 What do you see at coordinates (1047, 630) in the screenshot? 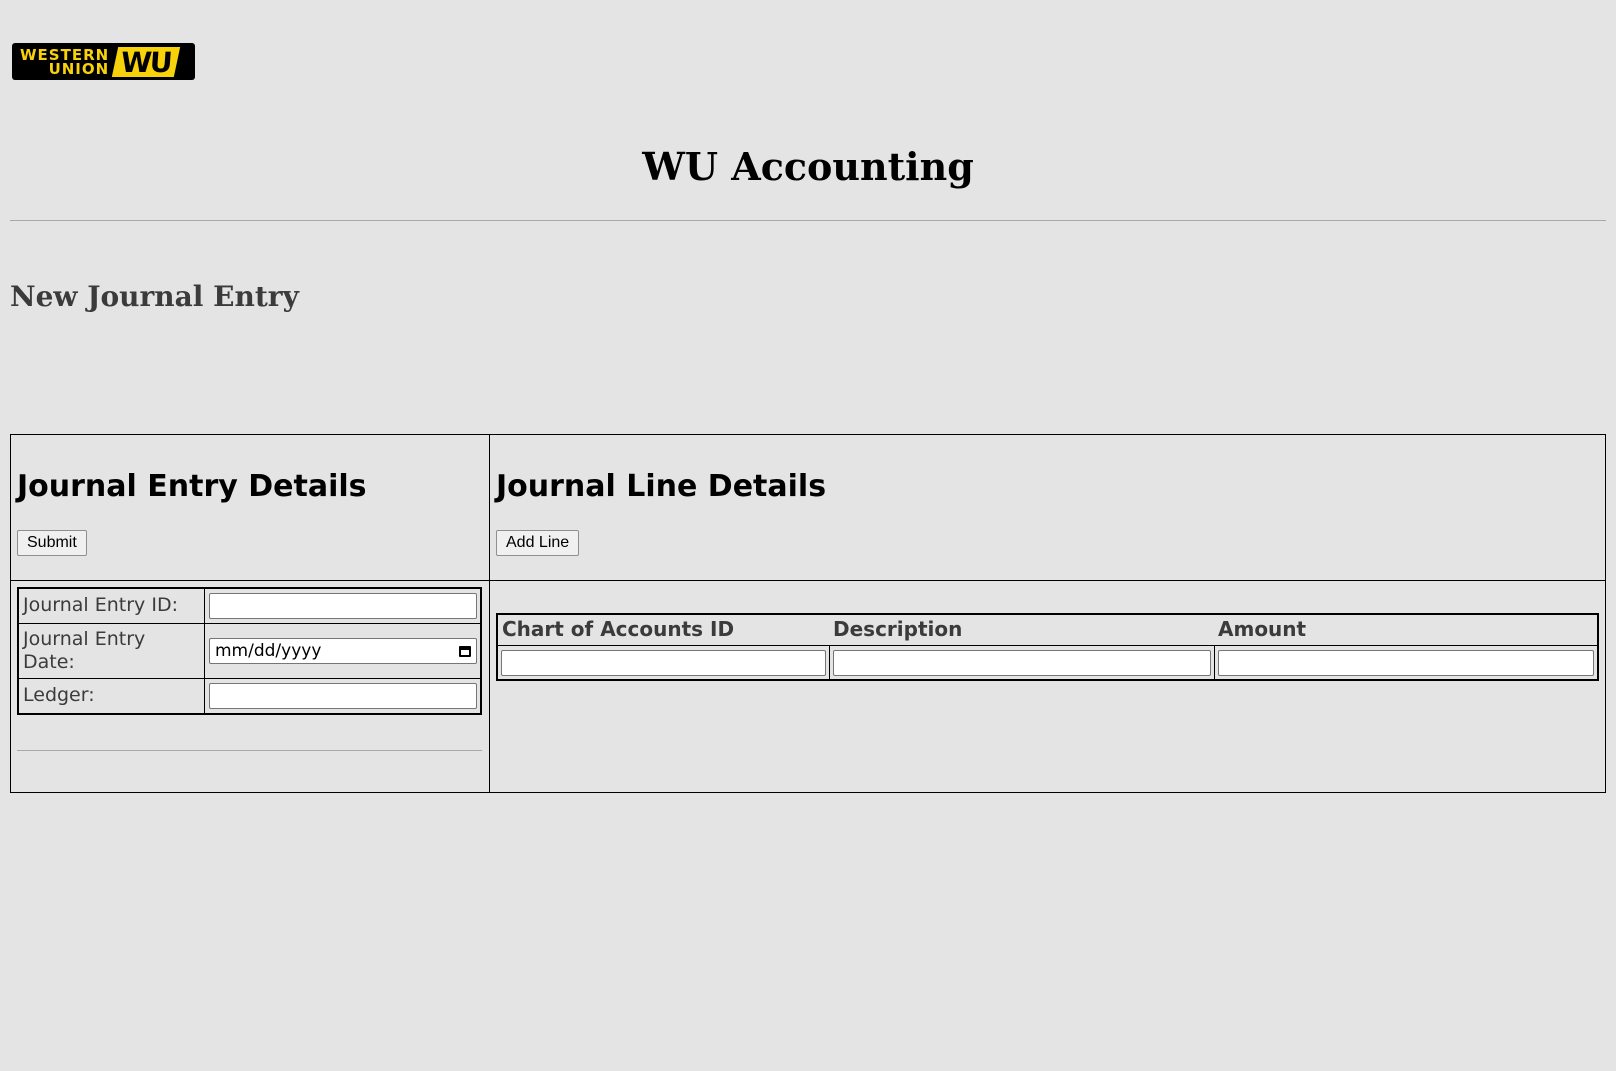
I see `table-header-row: Chart of Accounts ID Description Amount` at bounding box center [1047, 630].